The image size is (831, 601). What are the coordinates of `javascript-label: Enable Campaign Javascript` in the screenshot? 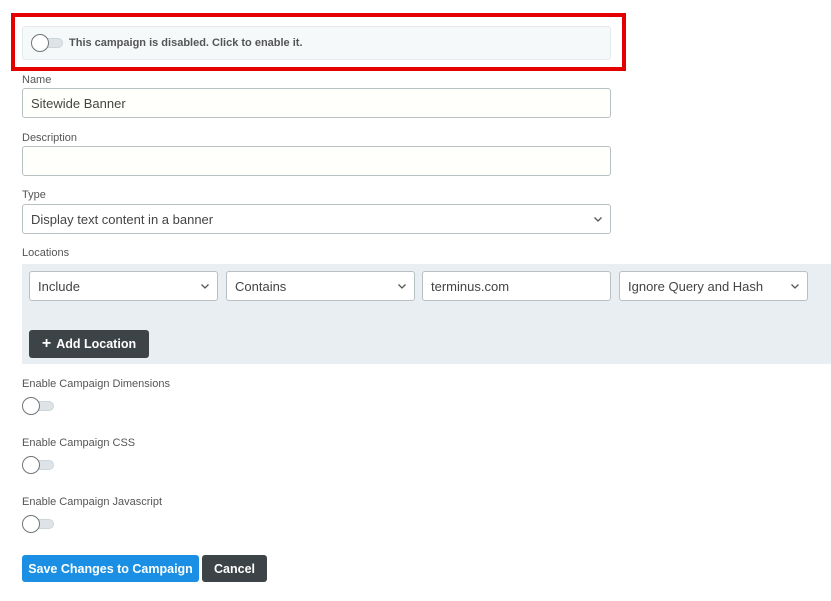 It's located at (92, 502).